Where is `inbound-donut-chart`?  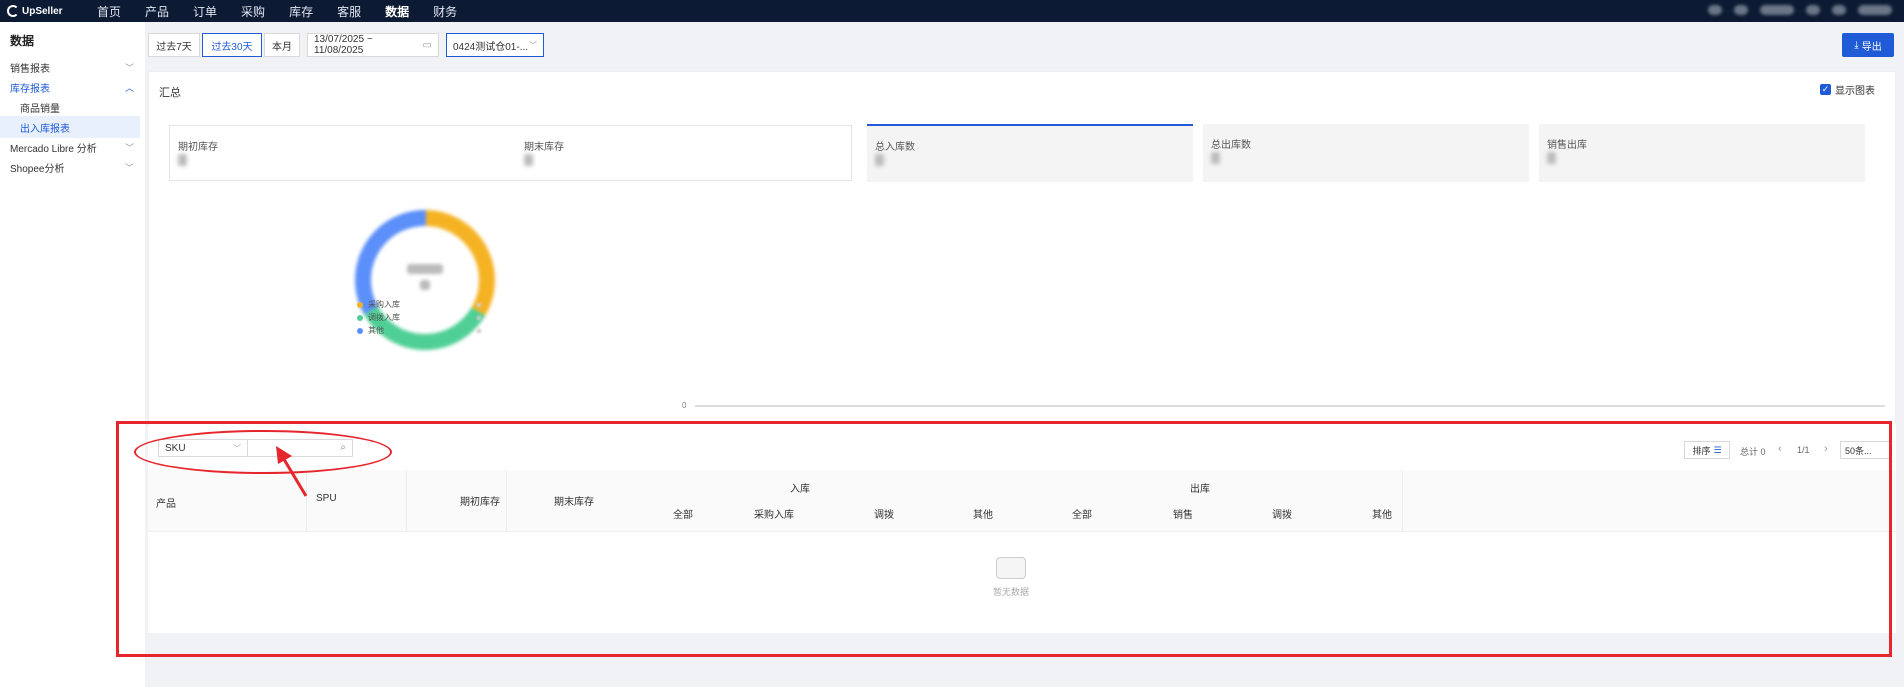 inbound-donut-chart is located at coordinates (425, 280).